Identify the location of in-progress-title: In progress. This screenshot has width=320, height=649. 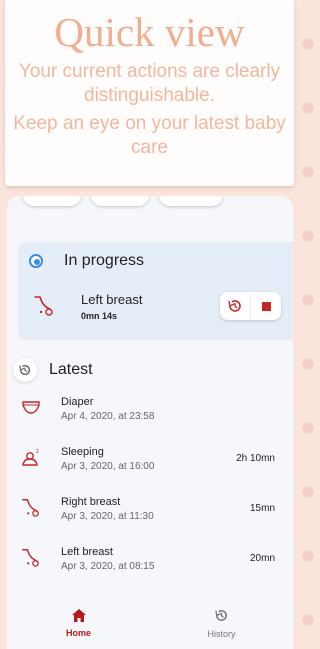
(104, 260).